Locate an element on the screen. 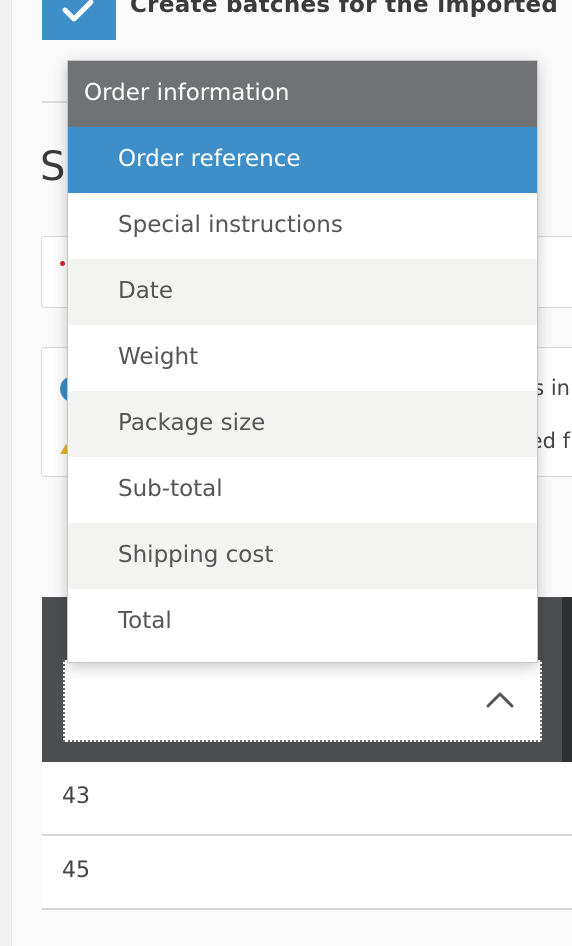  required-icon is located at coordinates (62, 263).